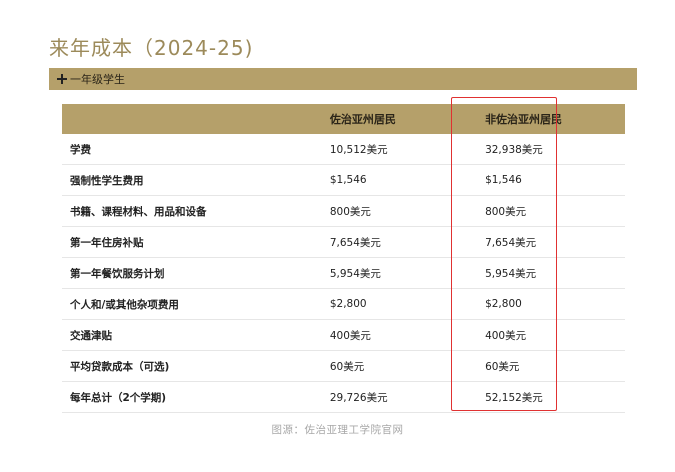 The width and height of the screenshot is (675, 472). What do you see at coordinates (337, 430) in the screenshot?
I see `image-source-caption: 图源：佐治亚理工学院官网` at bounding box center [337, 430].